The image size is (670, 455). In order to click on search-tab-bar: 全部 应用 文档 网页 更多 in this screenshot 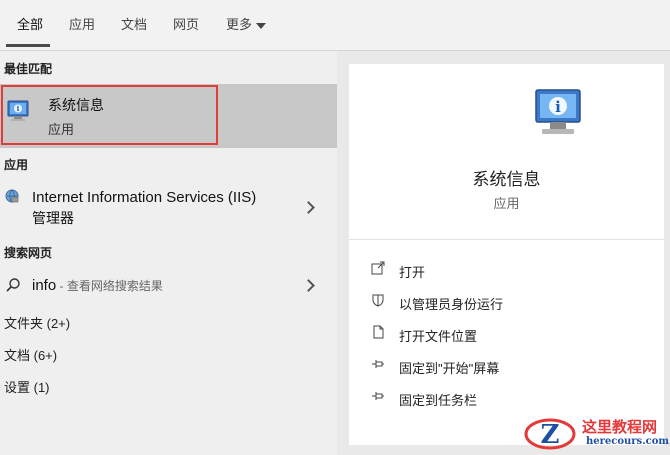, I will do `click(335, 25)`.